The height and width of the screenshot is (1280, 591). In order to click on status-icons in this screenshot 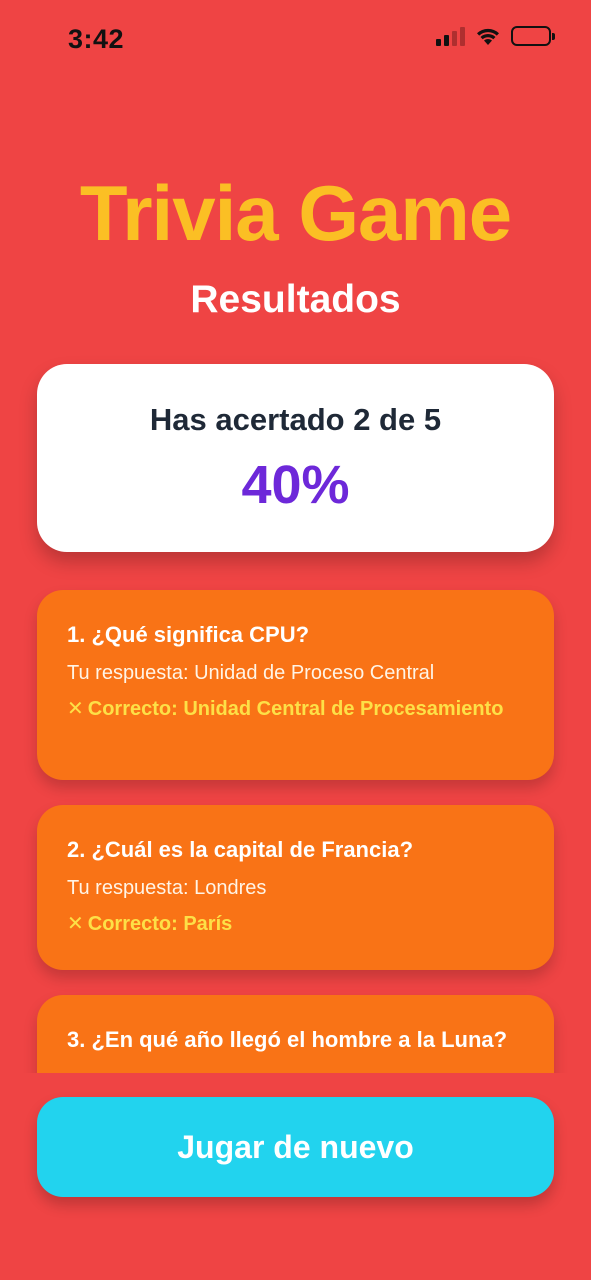, I will do `click(495, 36)`.